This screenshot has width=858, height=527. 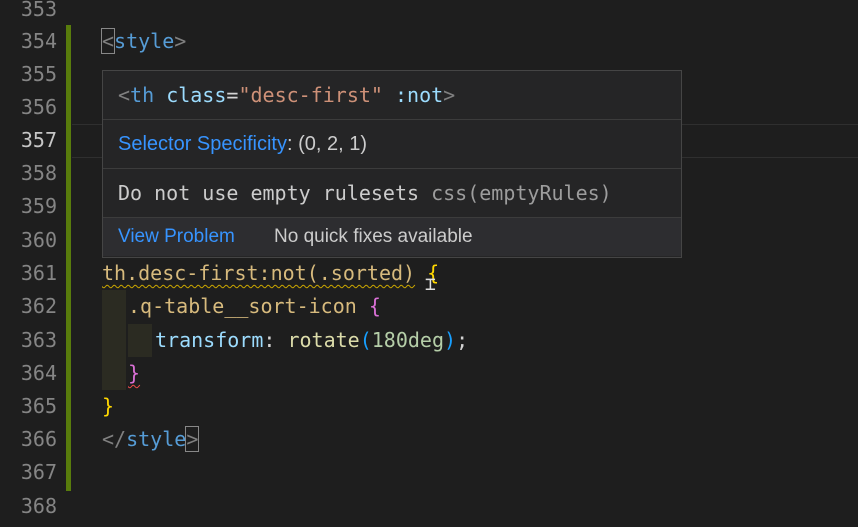 I want to click on sig-attr: class, so click(x=196, y=95).